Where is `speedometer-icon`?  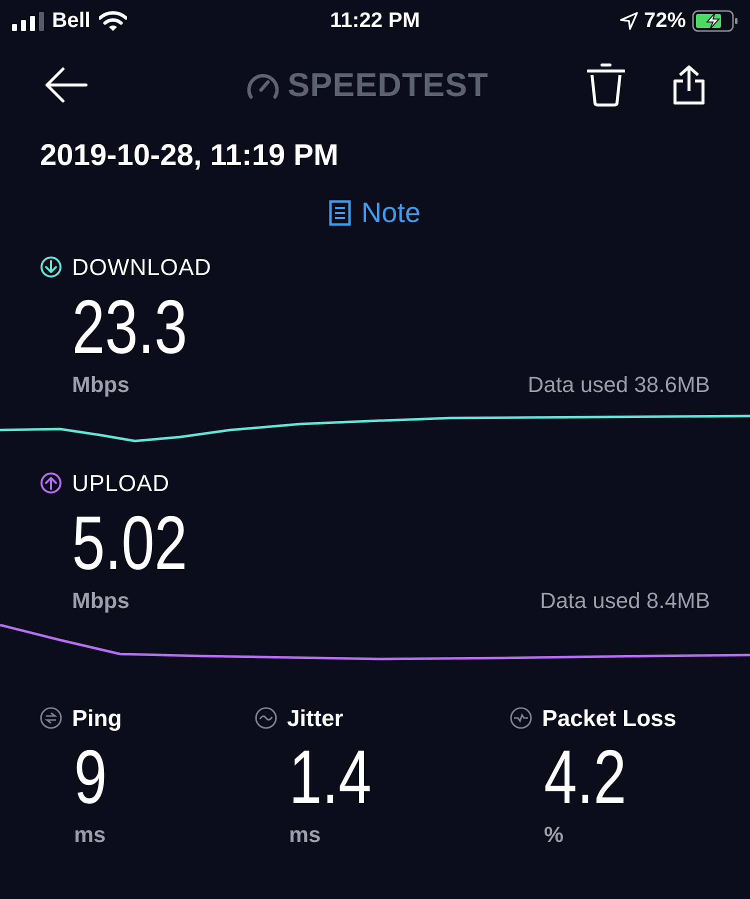
speedometer-icon is located at coordinates (263, 85).